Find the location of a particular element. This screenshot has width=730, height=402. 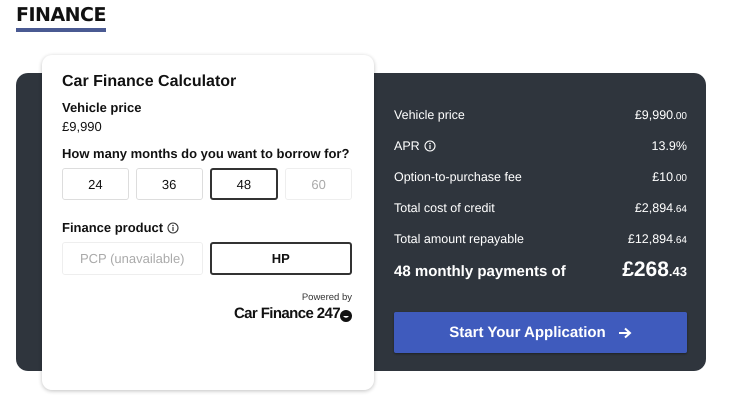

summary-value: £10.00 is located at coordinates (669, 177).